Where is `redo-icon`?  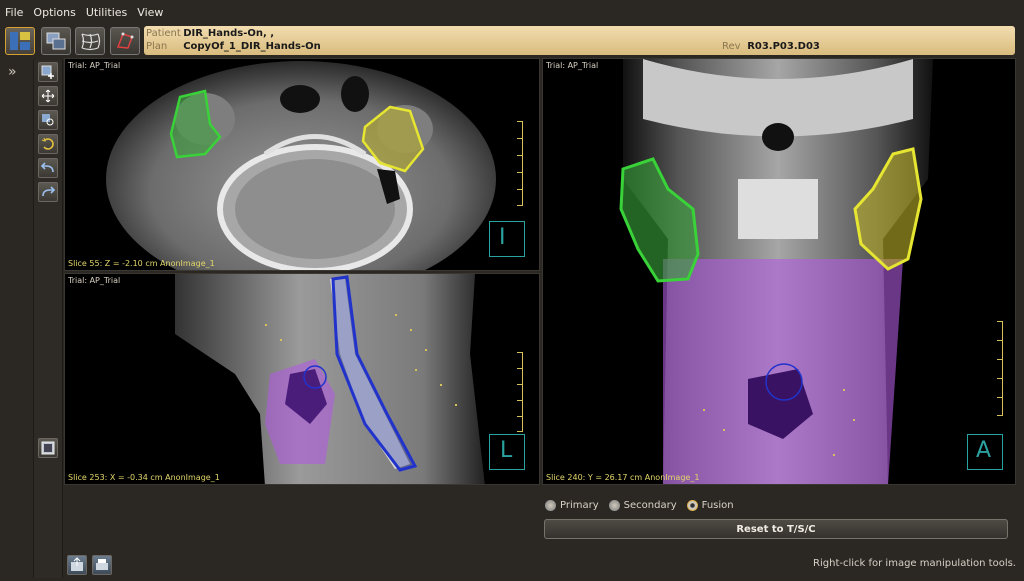
redo-icon is located at coordinates (48, 191).